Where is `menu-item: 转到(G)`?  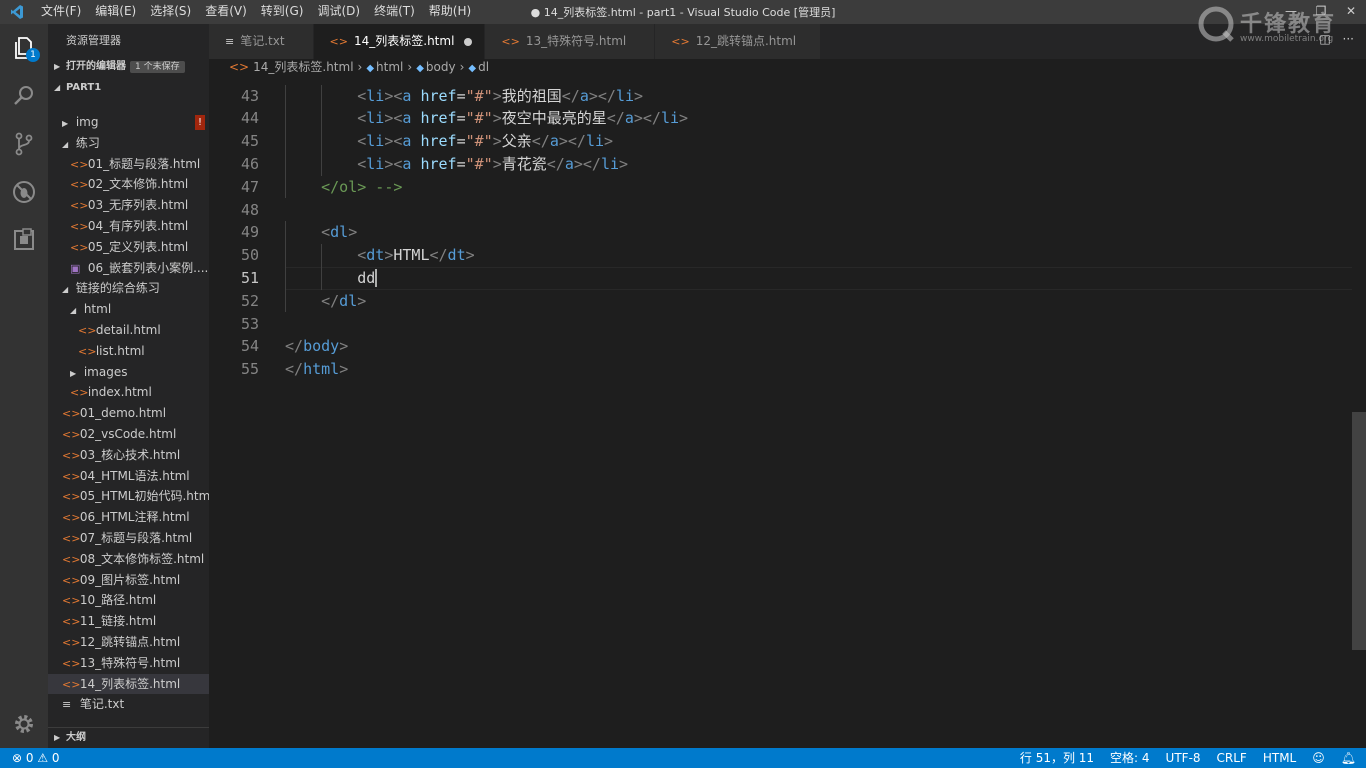 menu-item: 转到(G) is located at coordinates (282, 12).